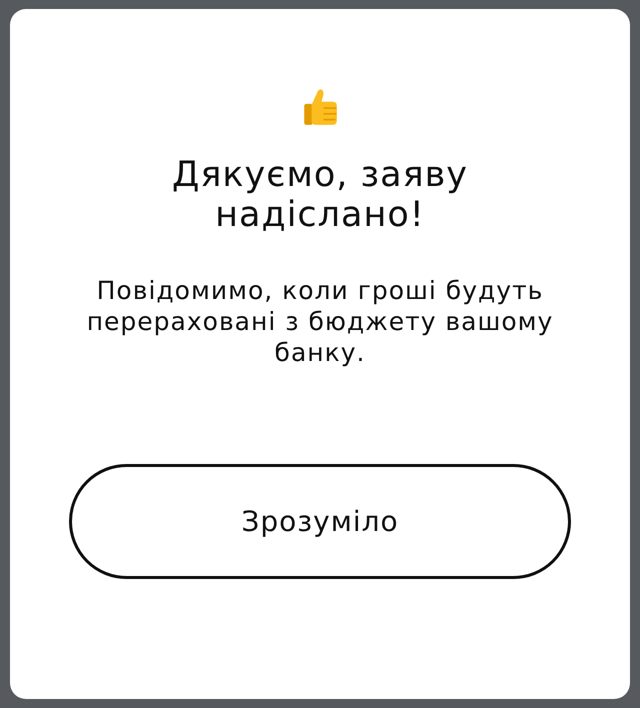 This screenshot has height=708, width=640. I want to click on thumbs-up-icon, so click(320, 107).